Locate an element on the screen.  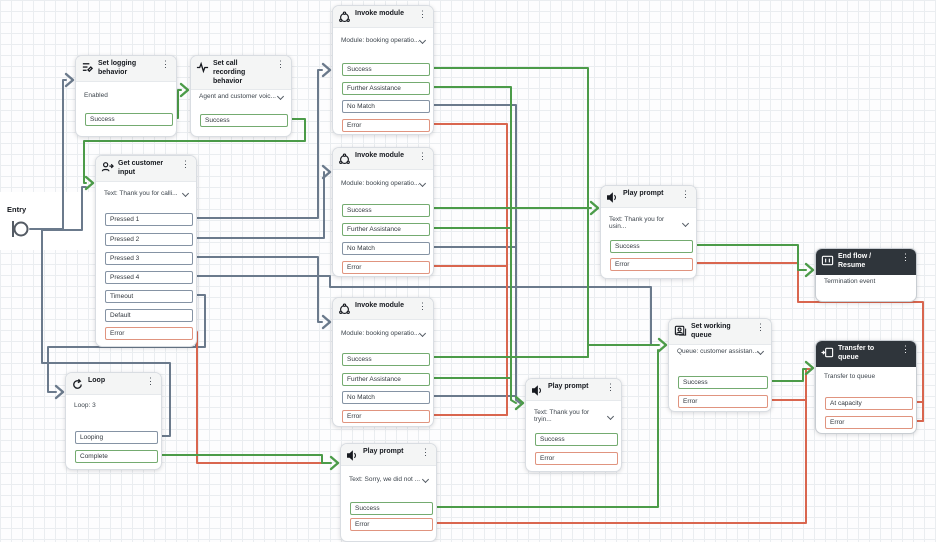
node-header: Set working queue ⋮ is located at coordinates (720, 332).